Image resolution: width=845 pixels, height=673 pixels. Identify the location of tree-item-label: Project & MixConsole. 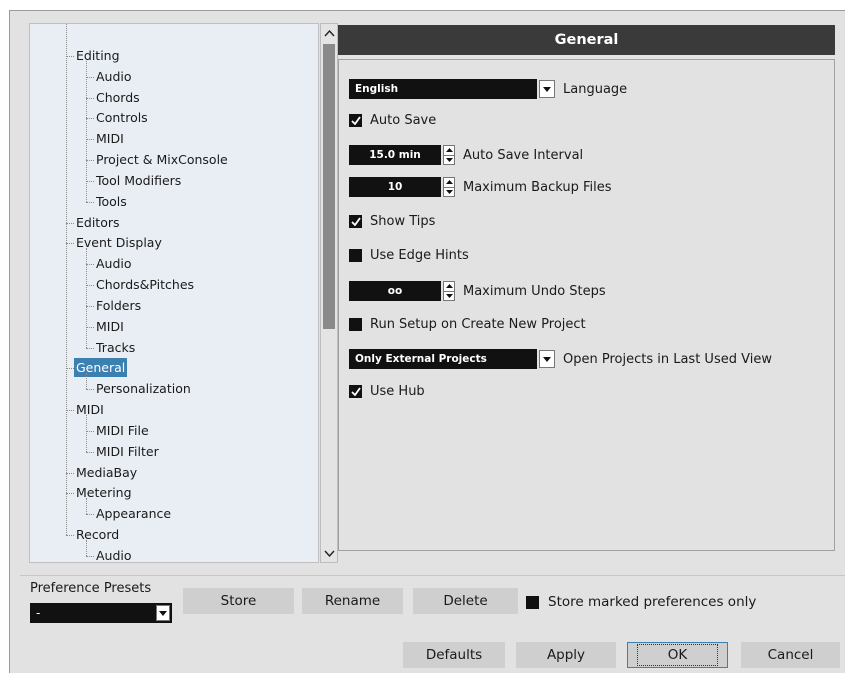
(162, 160).